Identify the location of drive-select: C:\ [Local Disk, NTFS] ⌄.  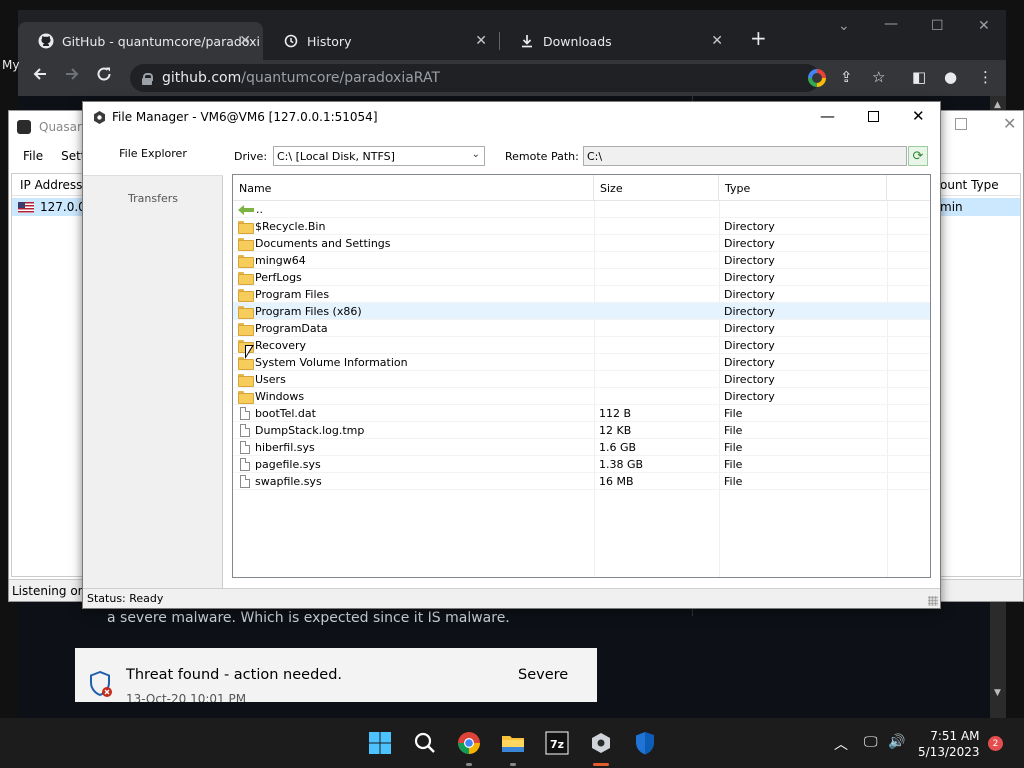
(379, 156).